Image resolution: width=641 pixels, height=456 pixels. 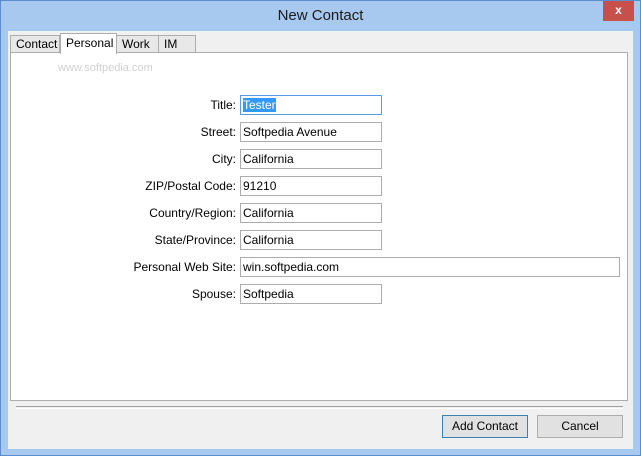 I want to click on close-icon: x, so click(x=618, y=10).